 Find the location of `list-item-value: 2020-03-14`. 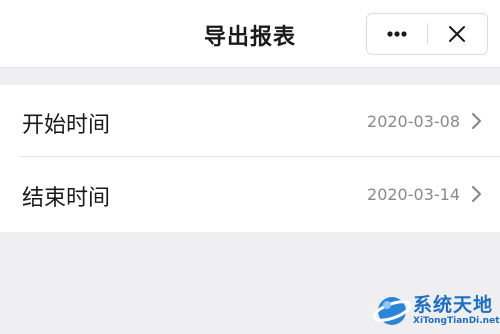

list-item-value: 2020-03-14 is located at coordinates (413, 194).